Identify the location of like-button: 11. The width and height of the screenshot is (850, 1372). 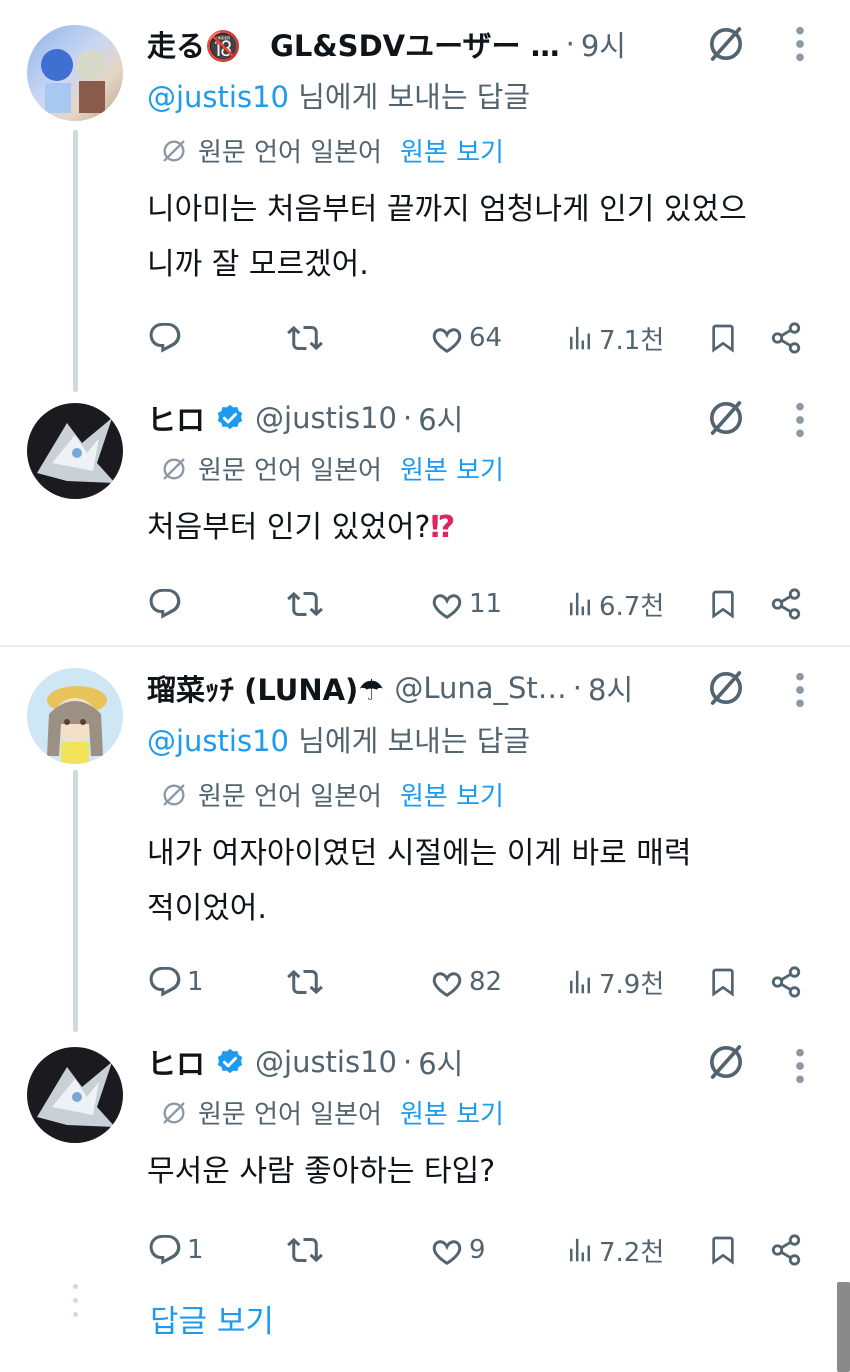
(465, 604).